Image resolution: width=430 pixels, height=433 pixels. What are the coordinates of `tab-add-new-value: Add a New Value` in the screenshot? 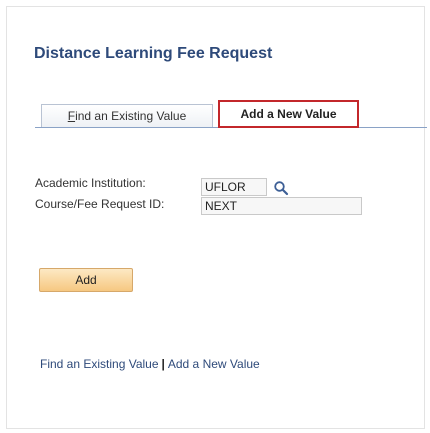 It's located at (288, 114).